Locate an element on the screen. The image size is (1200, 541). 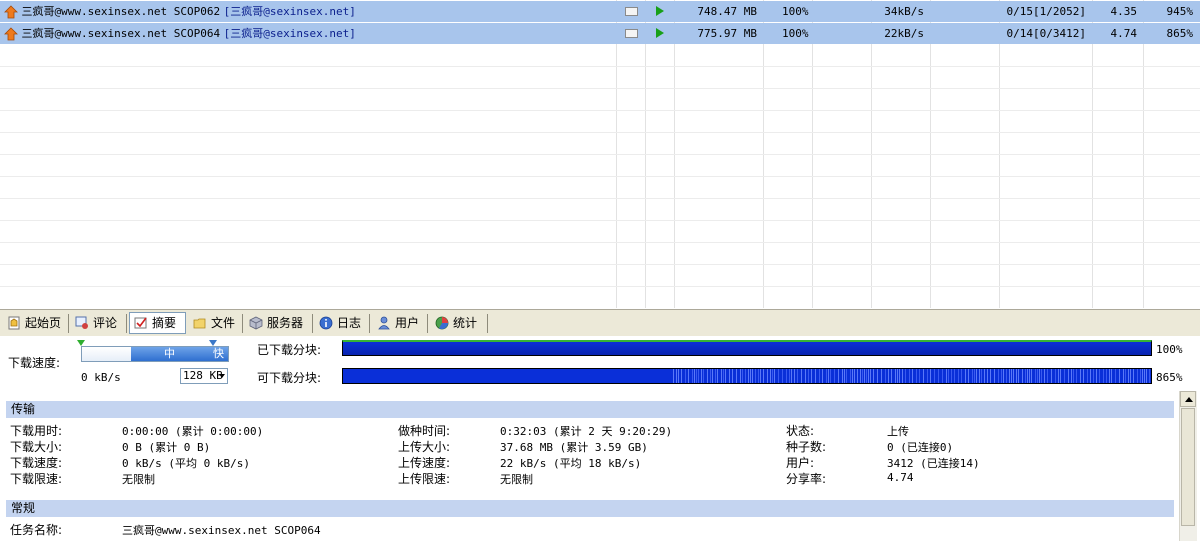
tab-log: 日志 is located at coordinates (342, 323).